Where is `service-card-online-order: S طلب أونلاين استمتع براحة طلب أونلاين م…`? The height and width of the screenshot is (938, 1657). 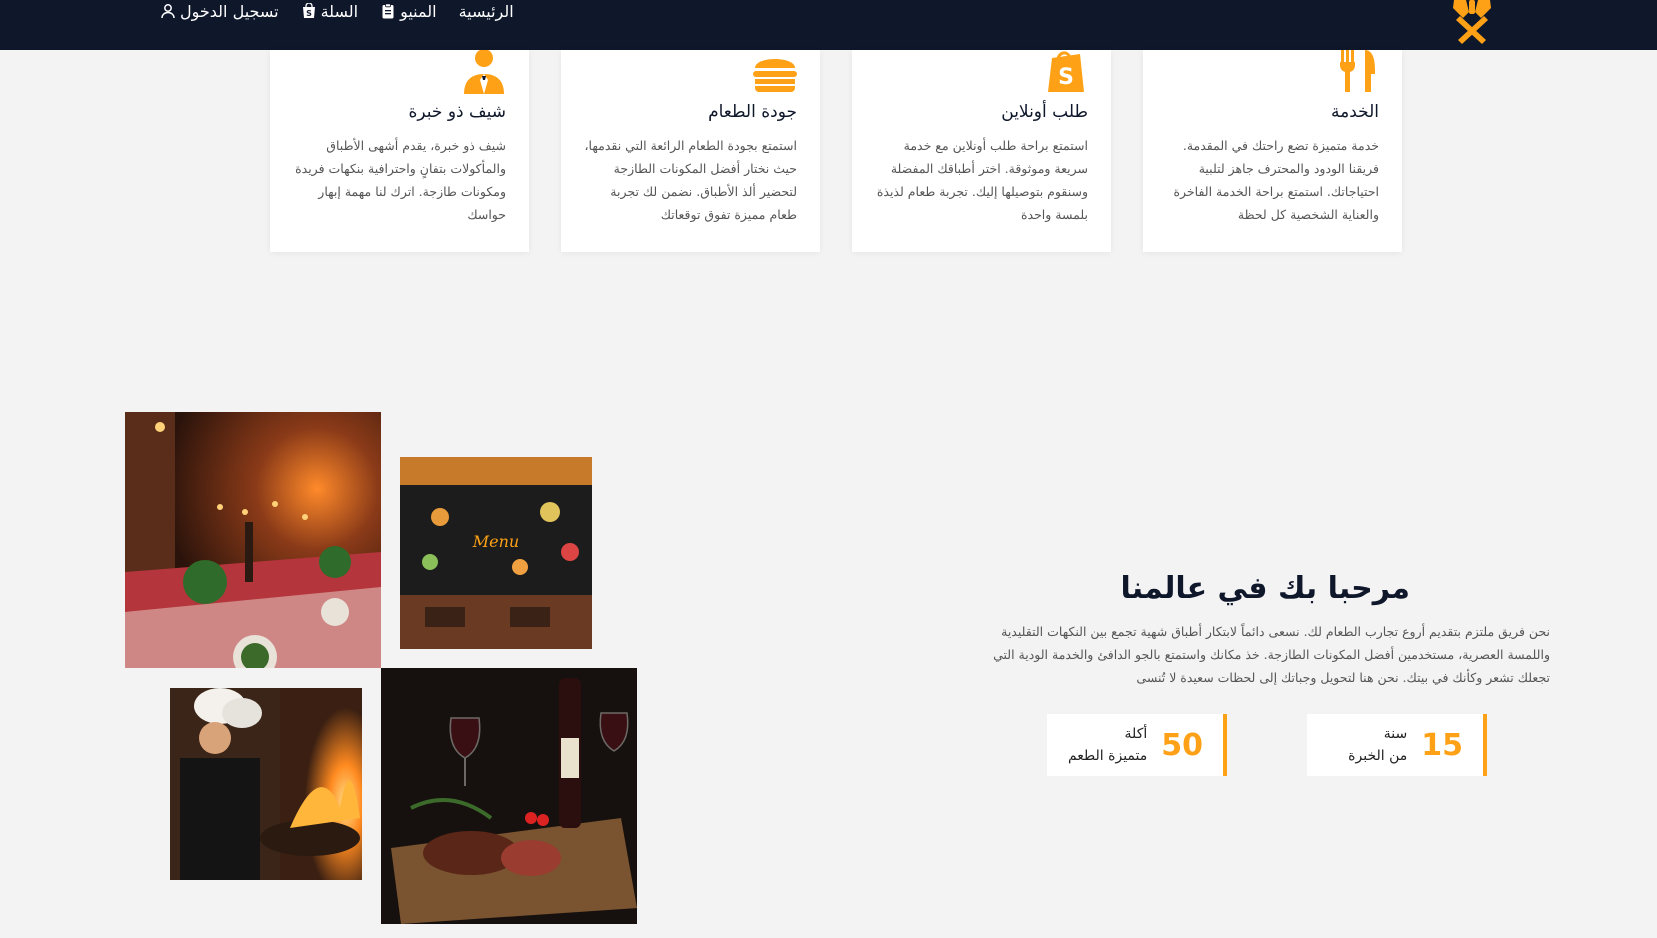
service-card-online-order: S طلب أونلاين استمتع براحة طلب أونلاين م… is located at coordinates (981, 151).